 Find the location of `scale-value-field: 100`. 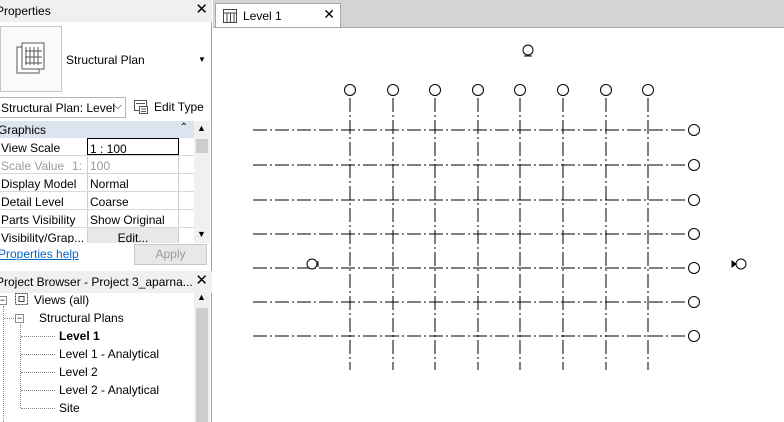

scale-value-field: 100 is located at coordinates (133, 164).